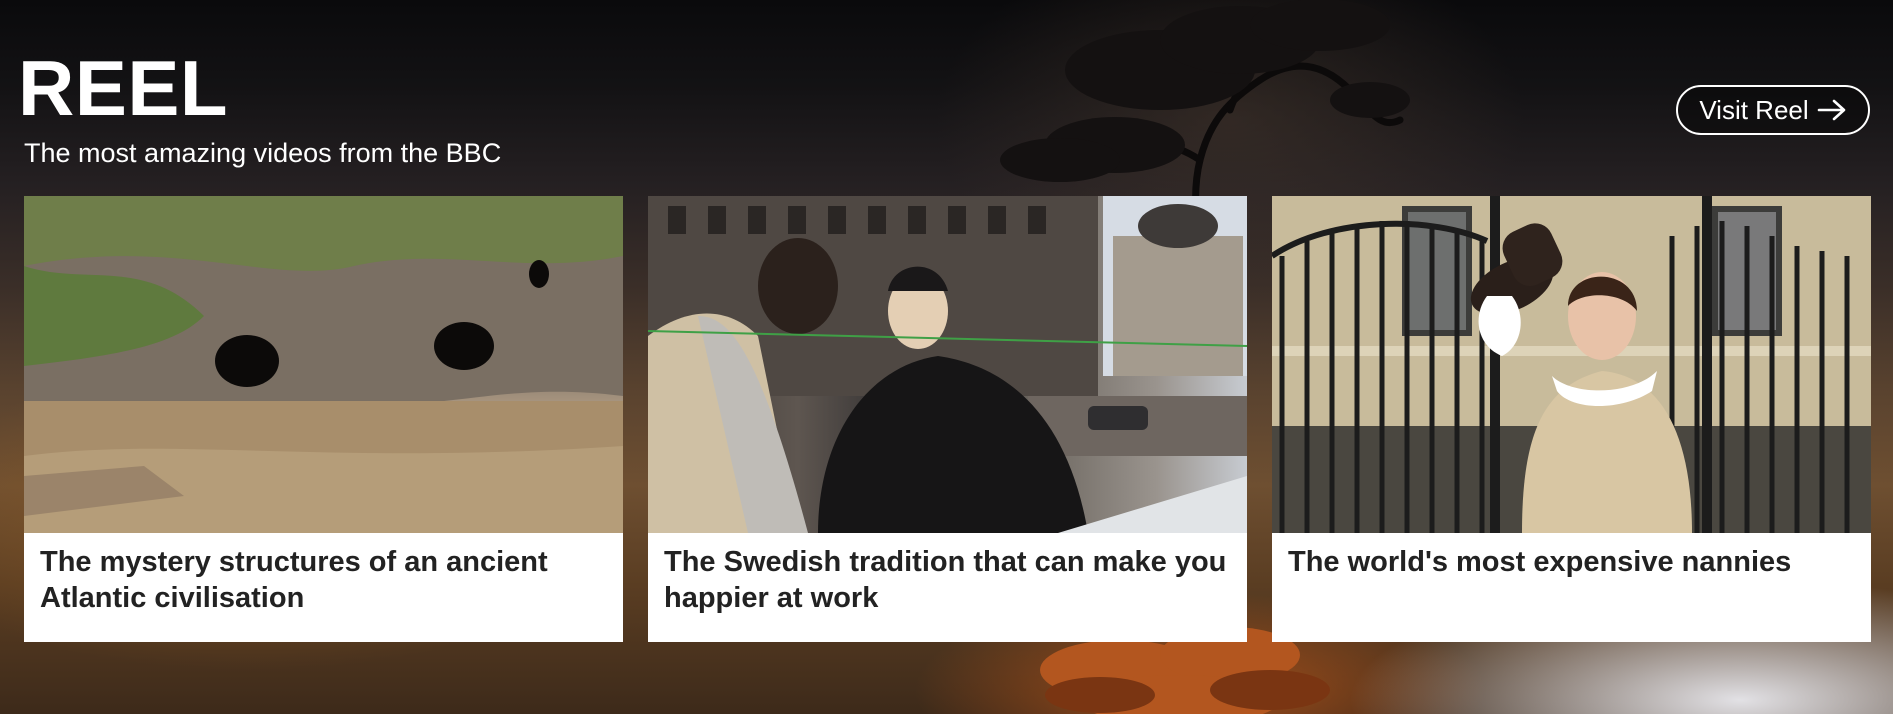 This screenshot has width=1893, height=717. I want to click on video-card-title: The world's most expensive nannies, so click(1540, 562).